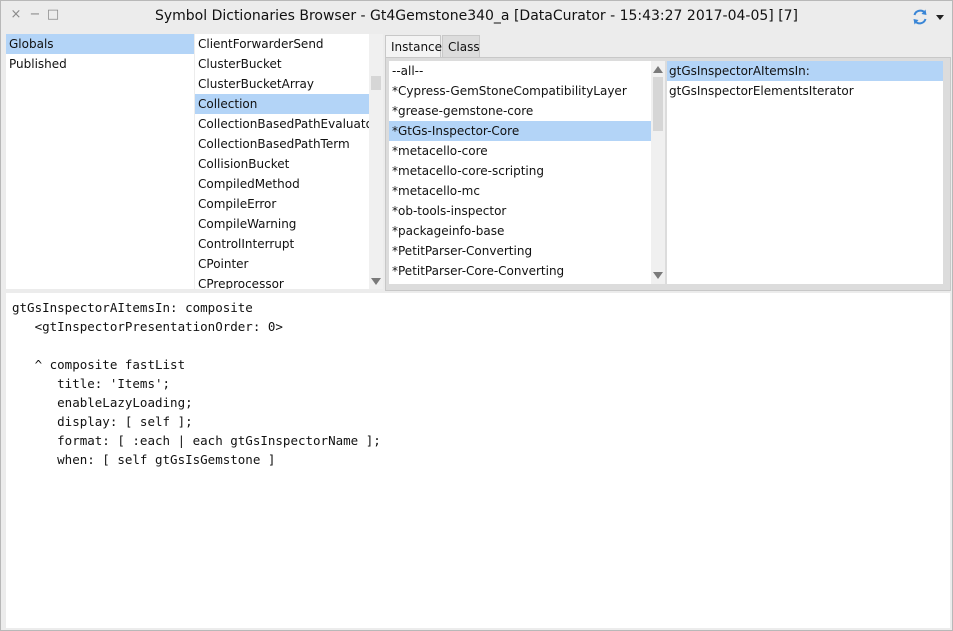 The height and width of the screenshot is (631, 953). Describe the element at coordinates (658, 104) in the screenshot. I see `category-list-scroll-thumb` at that location.